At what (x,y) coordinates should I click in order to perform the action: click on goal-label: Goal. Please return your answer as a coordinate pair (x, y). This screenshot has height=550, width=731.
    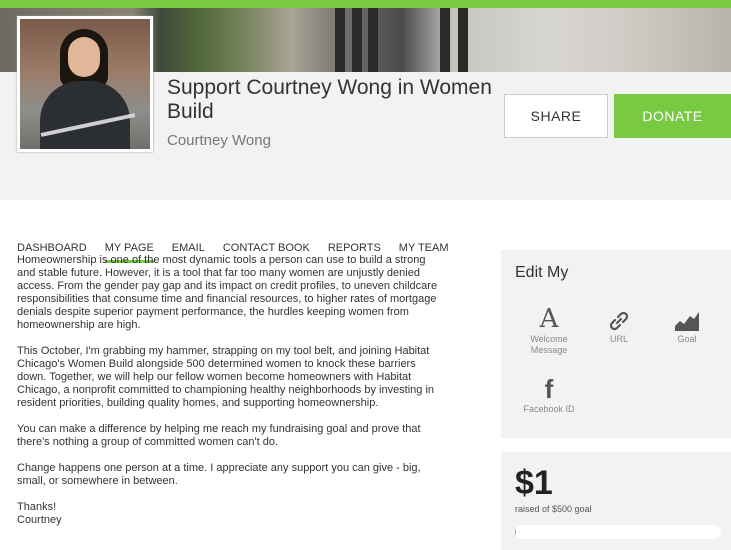
    Looking at the image, I should click on (687, 339).